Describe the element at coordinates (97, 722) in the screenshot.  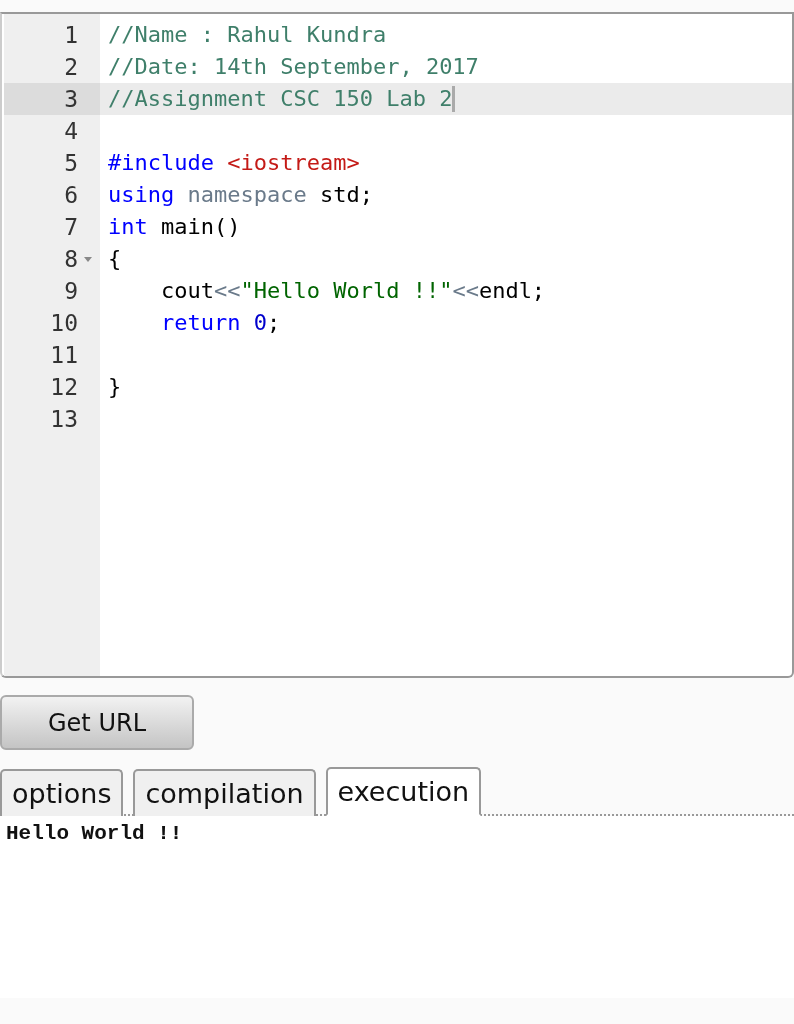
I see `get-url-button: Get URL` at that location.